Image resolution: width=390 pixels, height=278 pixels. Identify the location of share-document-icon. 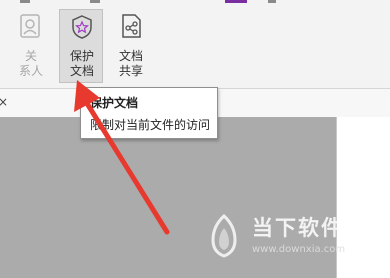
(131, 26).